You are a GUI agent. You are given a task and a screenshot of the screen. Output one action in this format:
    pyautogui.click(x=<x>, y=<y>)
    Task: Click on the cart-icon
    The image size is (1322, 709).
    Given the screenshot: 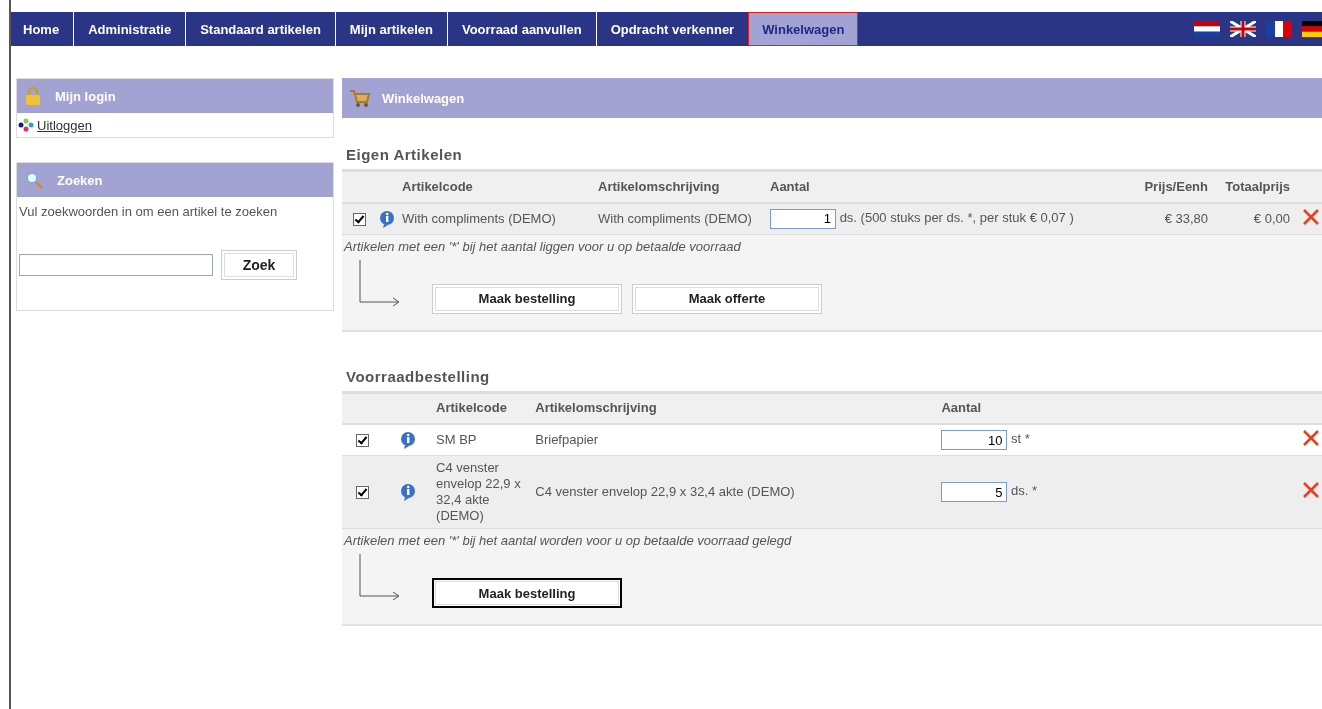 What is the action you would take?
    pyautogui.click(x=359, y=98)
    